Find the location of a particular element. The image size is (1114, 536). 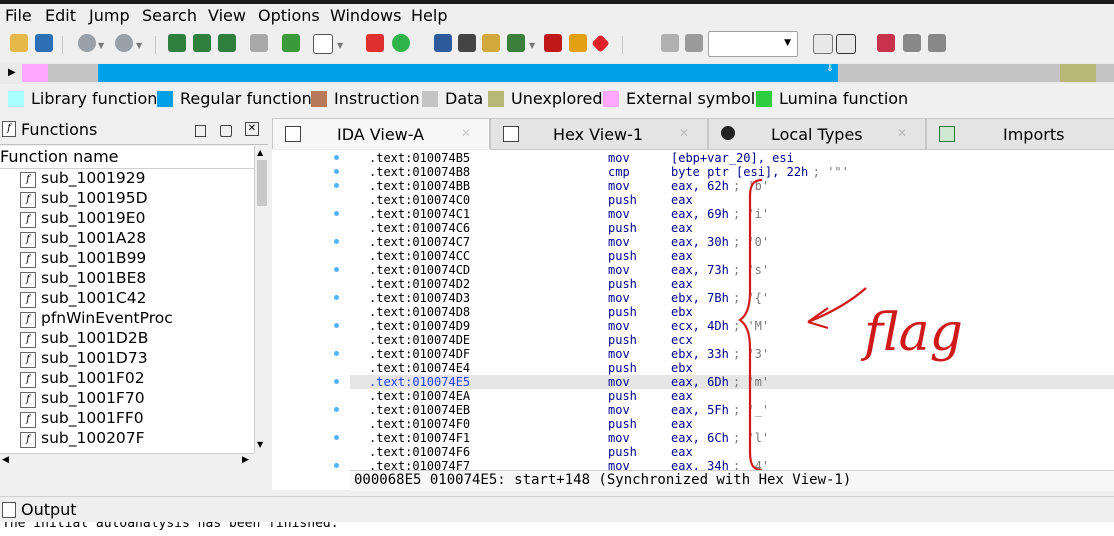

navigation-band: ▶ ⇓ is located at coordinates (557, 73).